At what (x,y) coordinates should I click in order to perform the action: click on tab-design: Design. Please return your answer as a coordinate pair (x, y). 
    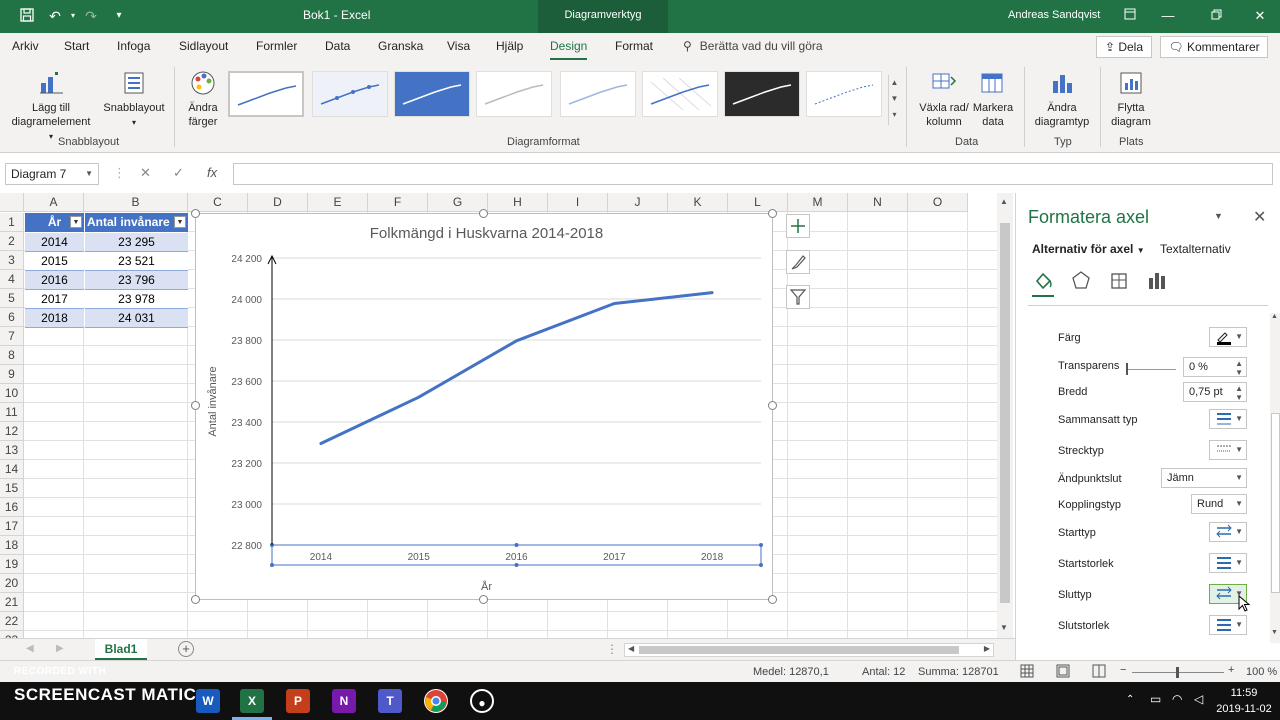
    Looking at the image, I should click on (569, 49).